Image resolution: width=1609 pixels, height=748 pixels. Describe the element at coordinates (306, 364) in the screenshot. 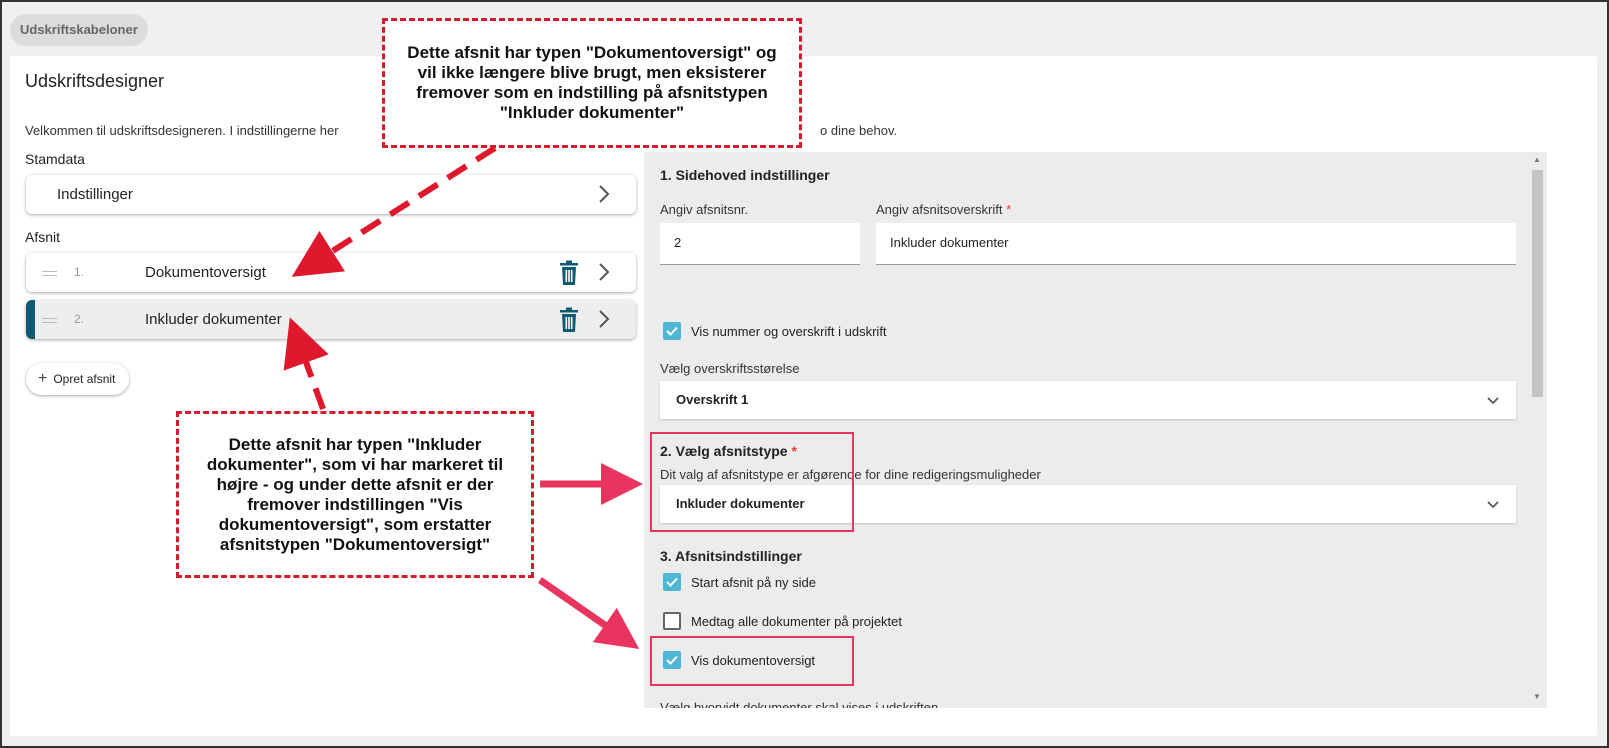

I see `arrow-to-inkluder-dokumenter` at that location.